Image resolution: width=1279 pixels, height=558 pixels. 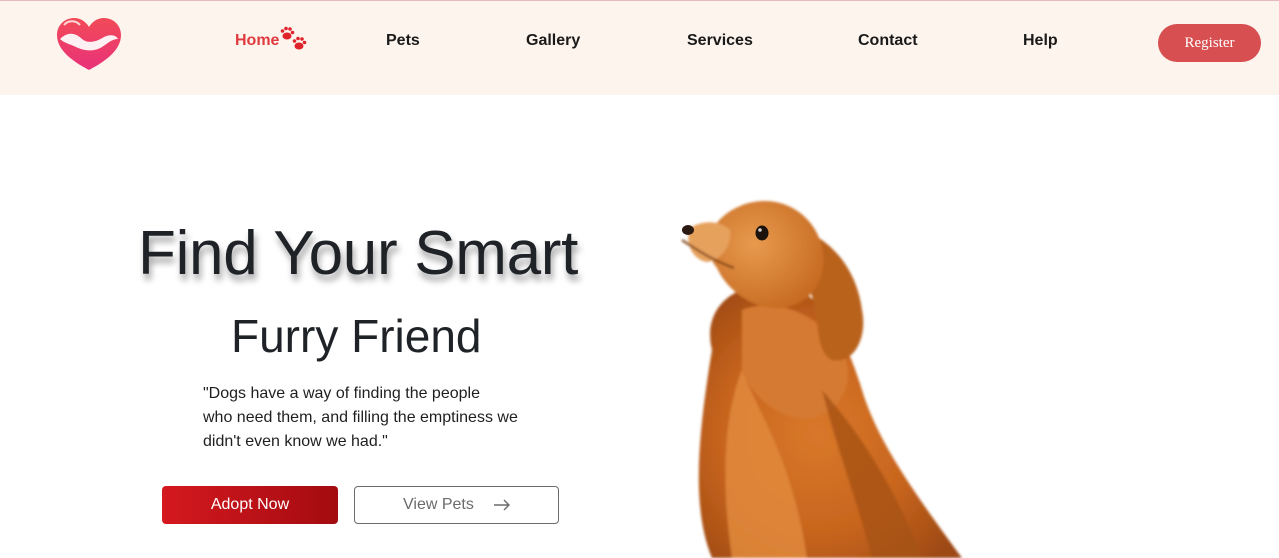 What do you see at coordinates (295, 441) in the screenshot?
I see `quote-line: didn't even know we had."` at bounding box center [295, 441].